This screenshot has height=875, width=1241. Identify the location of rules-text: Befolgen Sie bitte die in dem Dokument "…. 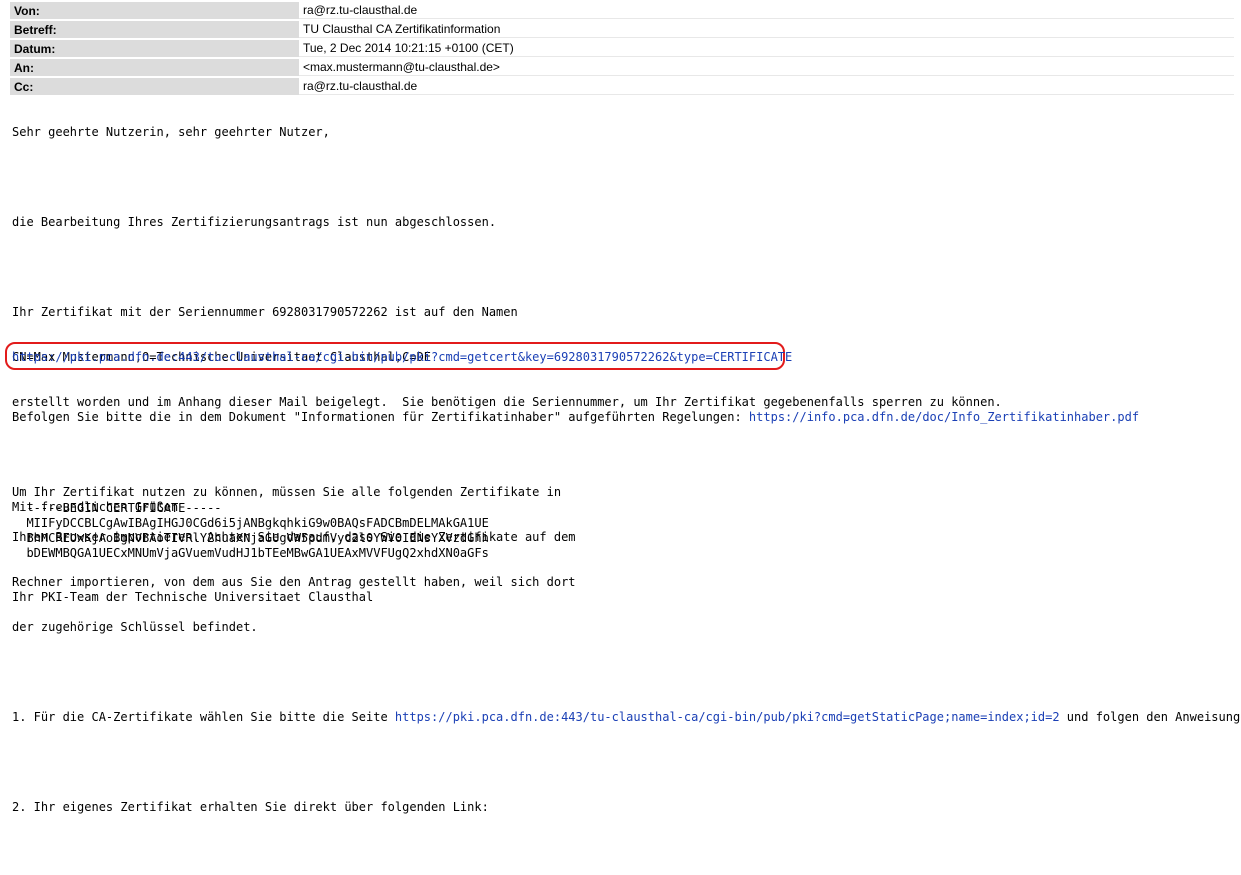
(380, 417).